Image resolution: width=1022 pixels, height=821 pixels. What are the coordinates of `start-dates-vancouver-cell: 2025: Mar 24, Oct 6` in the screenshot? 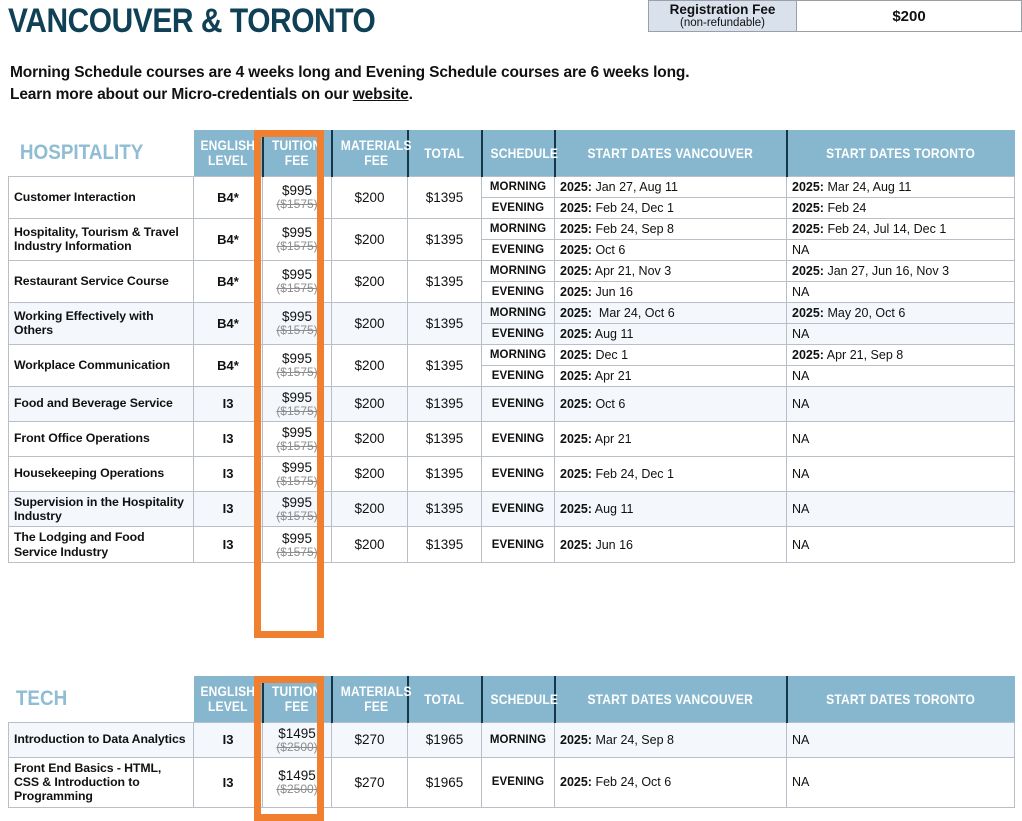 It's located at (670, 312).